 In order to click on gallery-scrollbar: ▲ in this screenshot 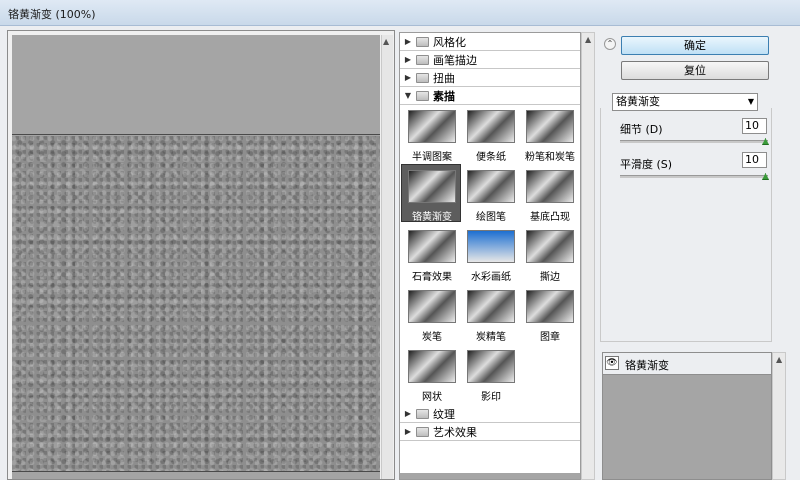, I will do `click(588, 256)`.